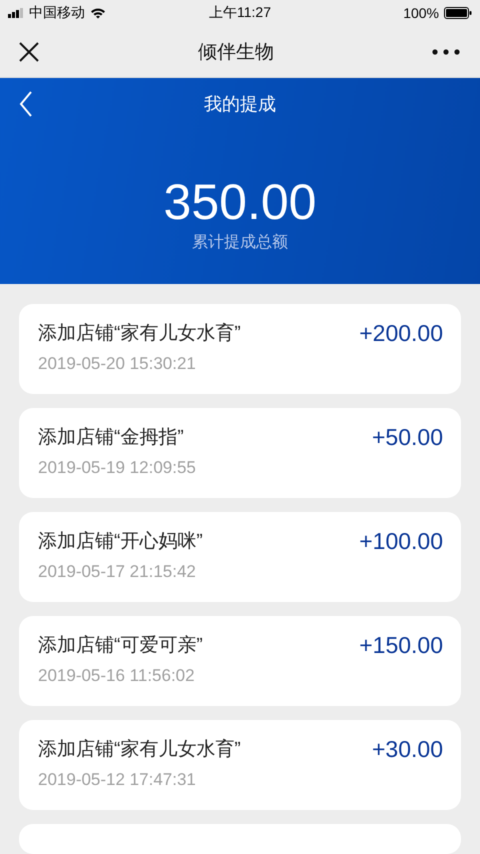 Image resolution: width=480 pixels, height=854 pixels. What do you see at coordinates (240, 104) in the screenshot?
I see `header-title: 我的提成` at bounding box center [240, 104].